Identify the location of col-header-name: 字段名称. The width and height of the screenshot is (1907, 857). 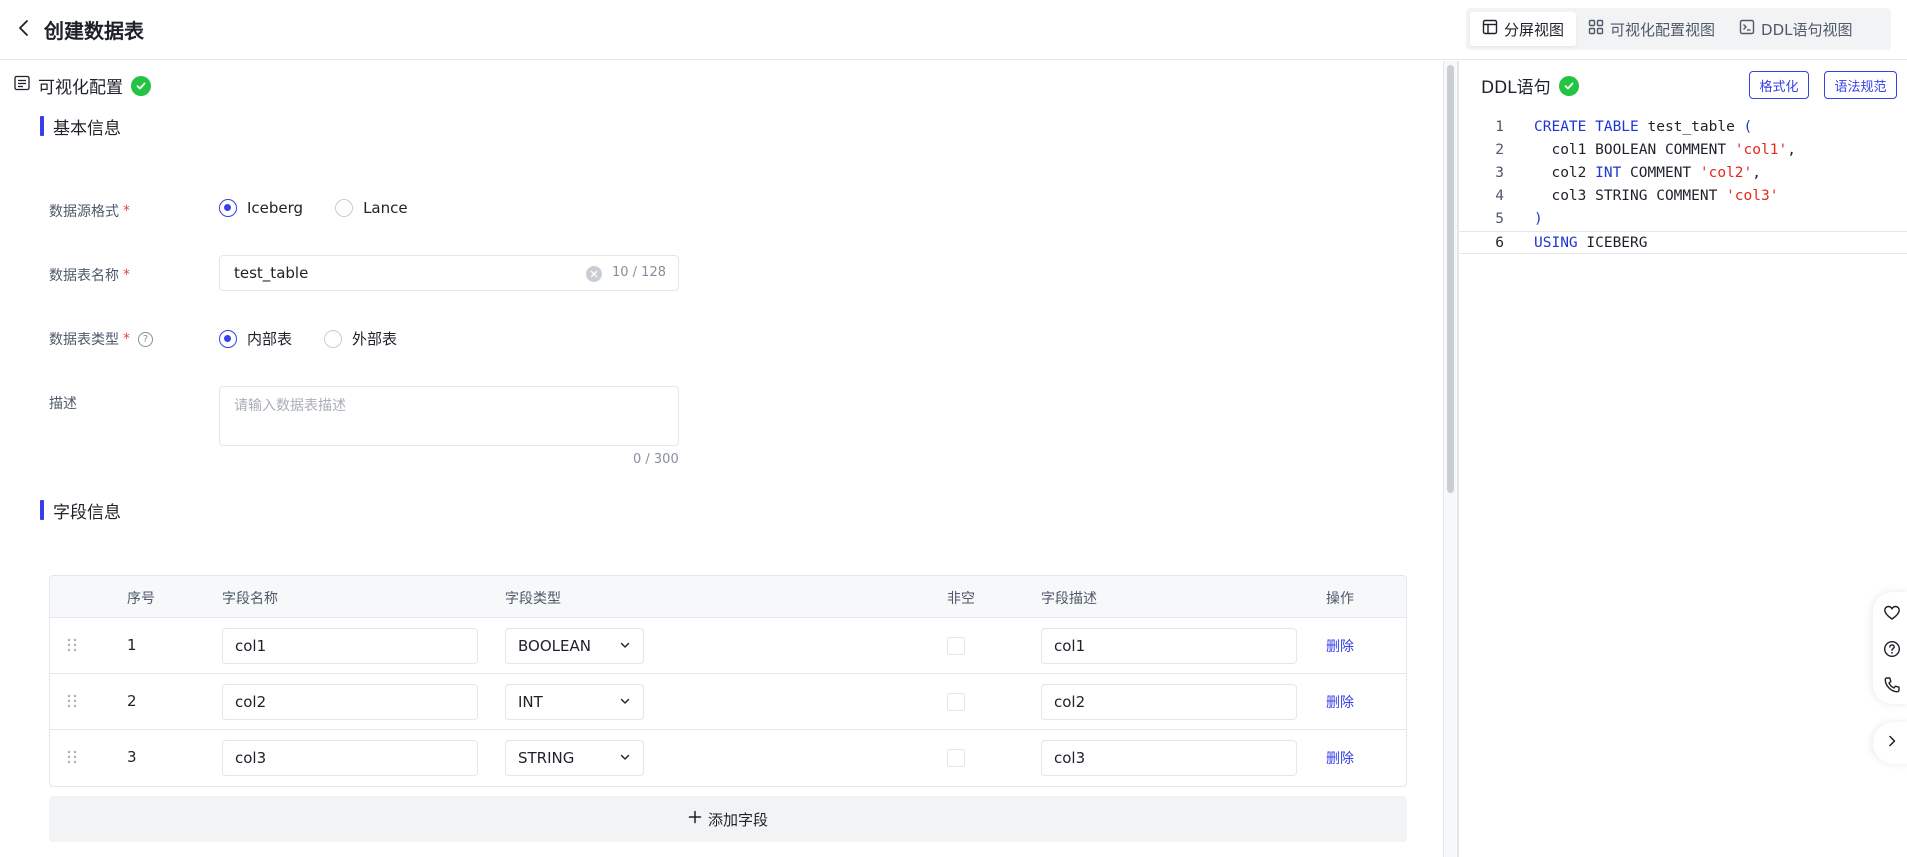
(250, 599).